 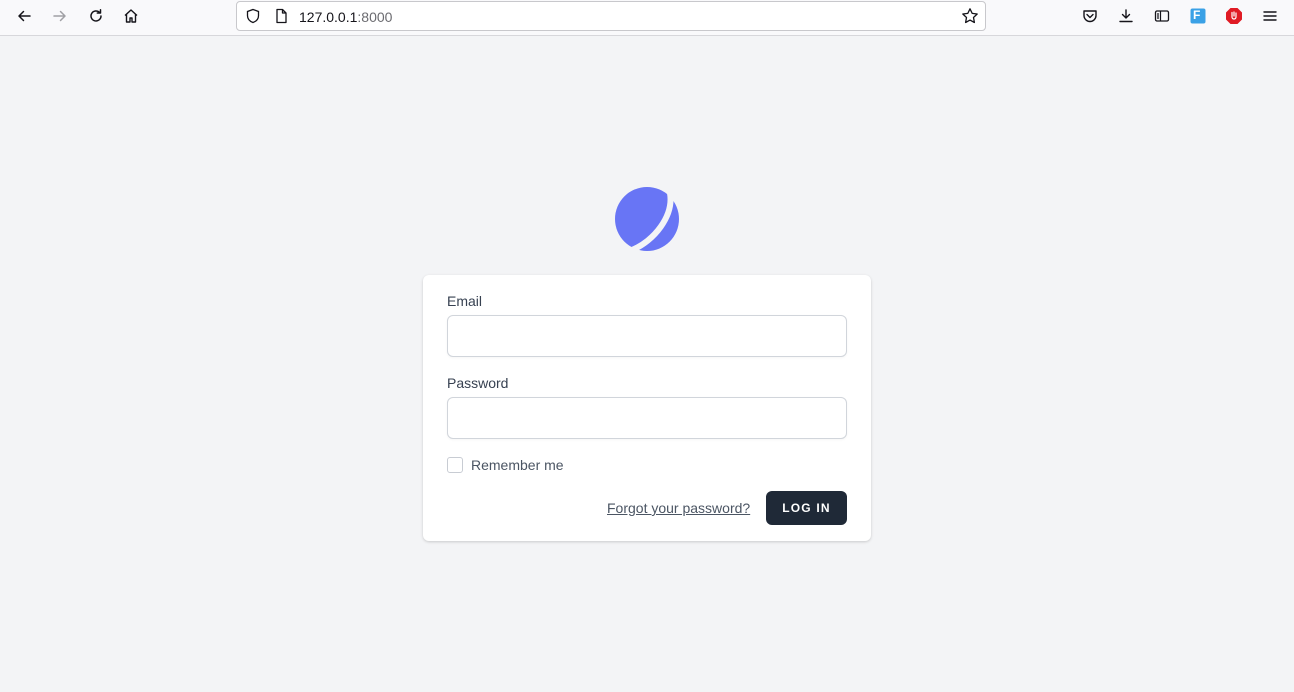 What do you see at coordinates (1270, 16) in the screenshot?
I see `menu-icon` at bounding box center [1270, 16].